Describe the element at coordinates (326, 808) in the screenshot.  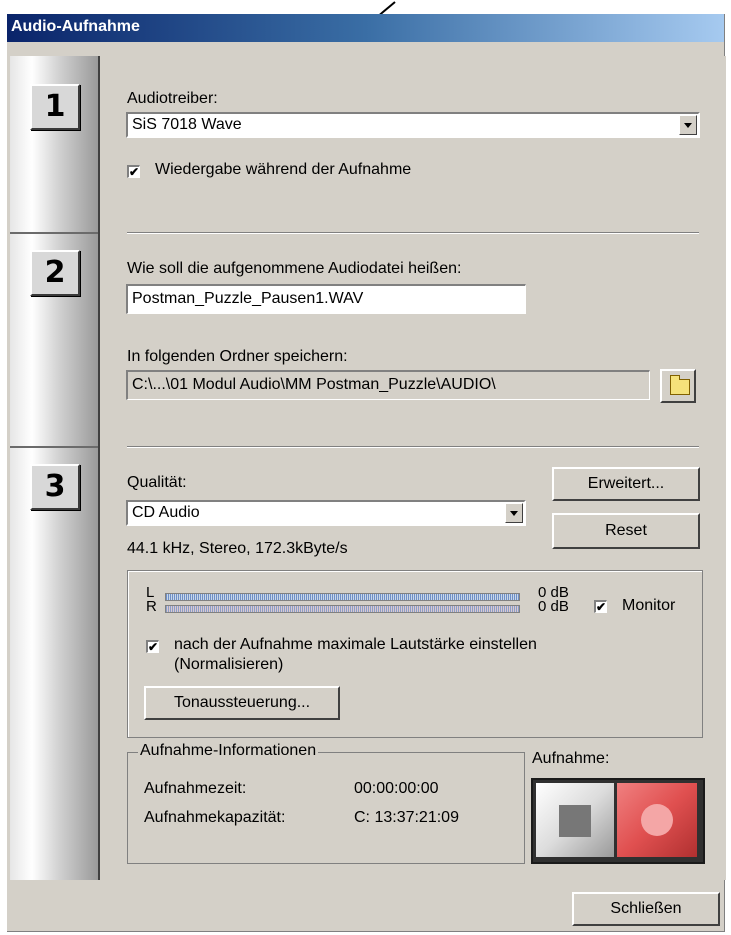
I see `recording-info-group` at that location.